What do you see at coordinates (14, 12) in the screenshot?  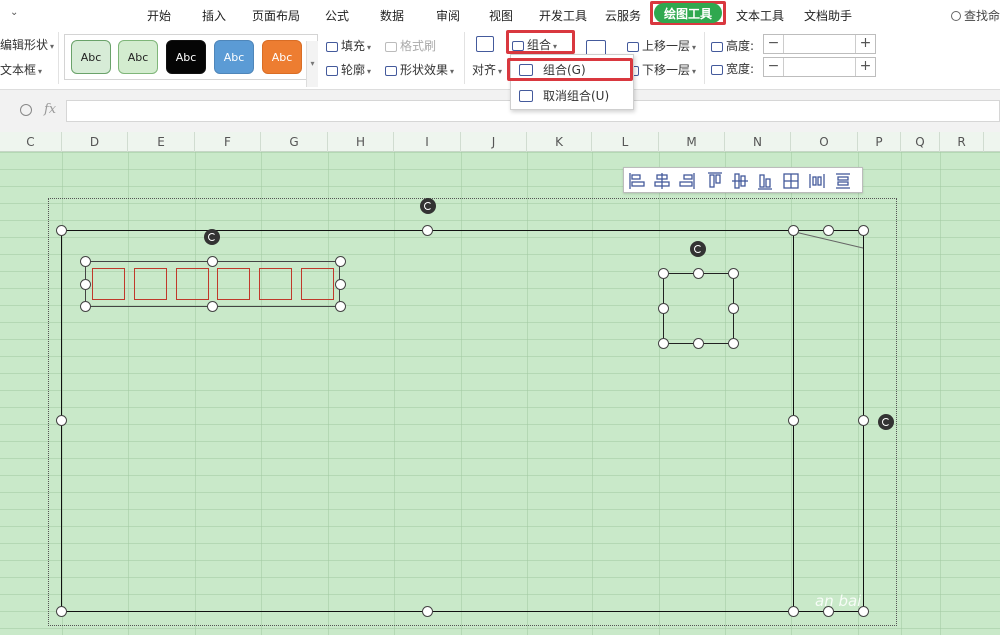 I see `quick-menu-chevron-icon: ⌄` at bounding box center [14, 12].